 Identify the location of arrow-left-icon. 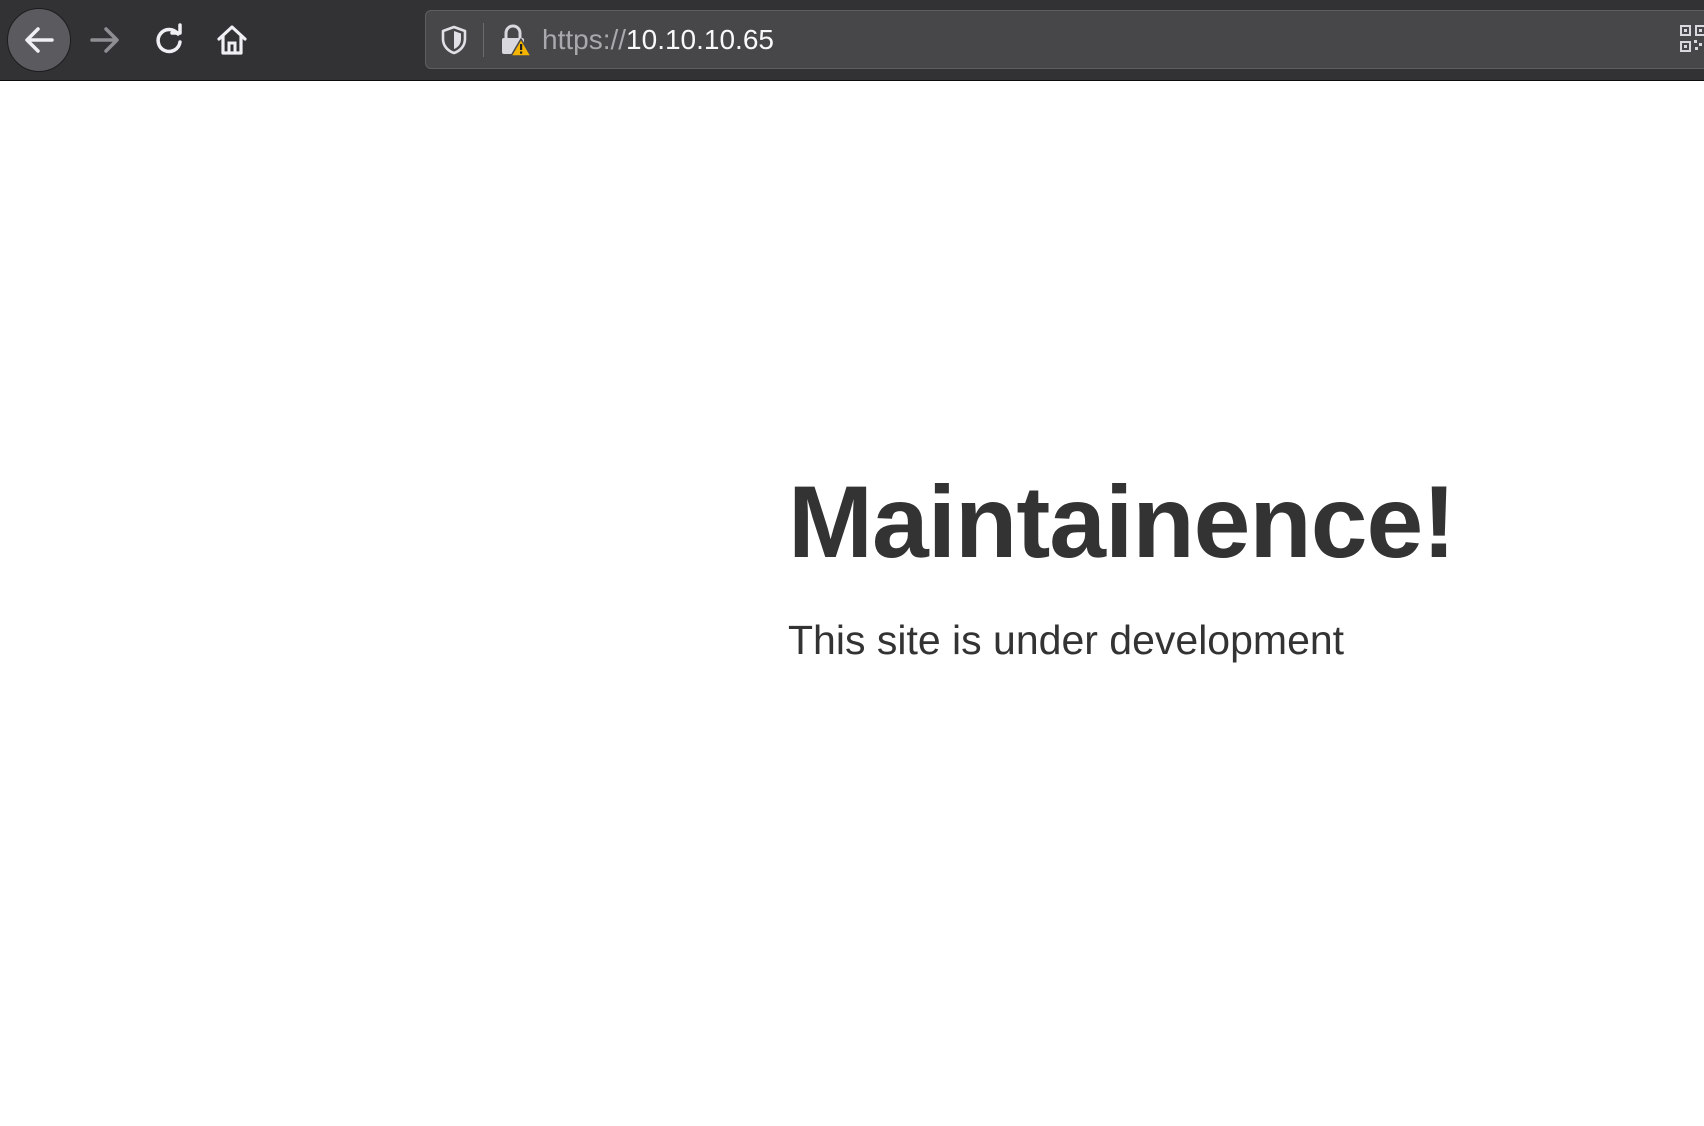
(39, 40).